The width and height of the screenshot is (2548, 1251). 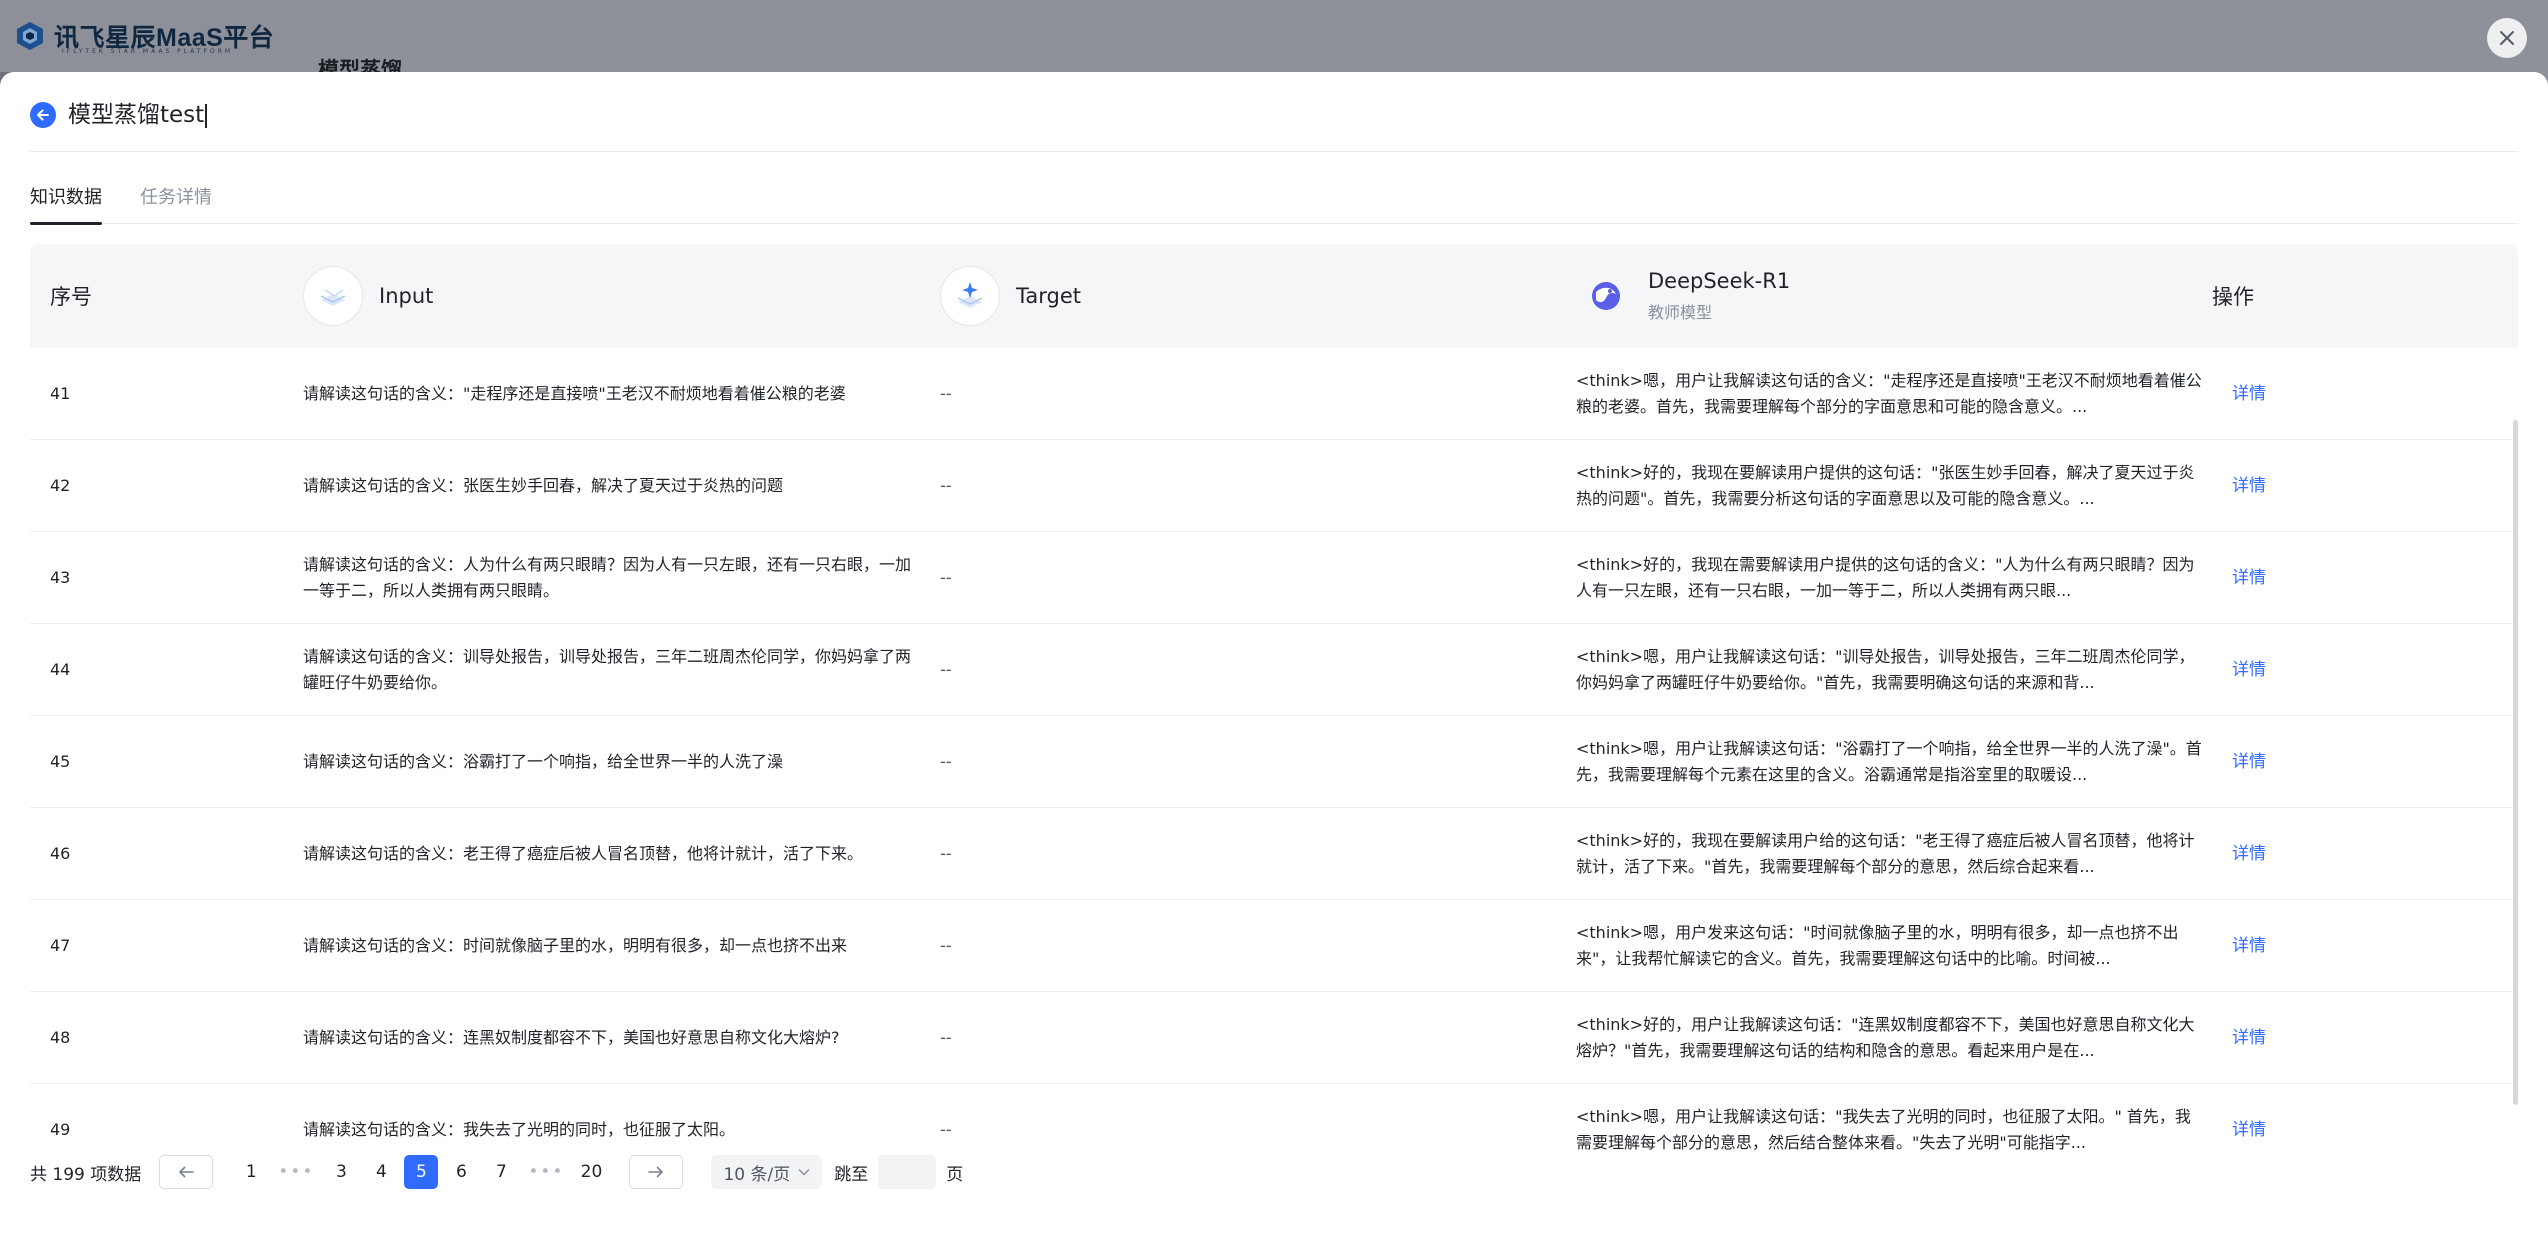 I want to click on pagination-total: 共 199 项数据, so click(x=86, y=1174).